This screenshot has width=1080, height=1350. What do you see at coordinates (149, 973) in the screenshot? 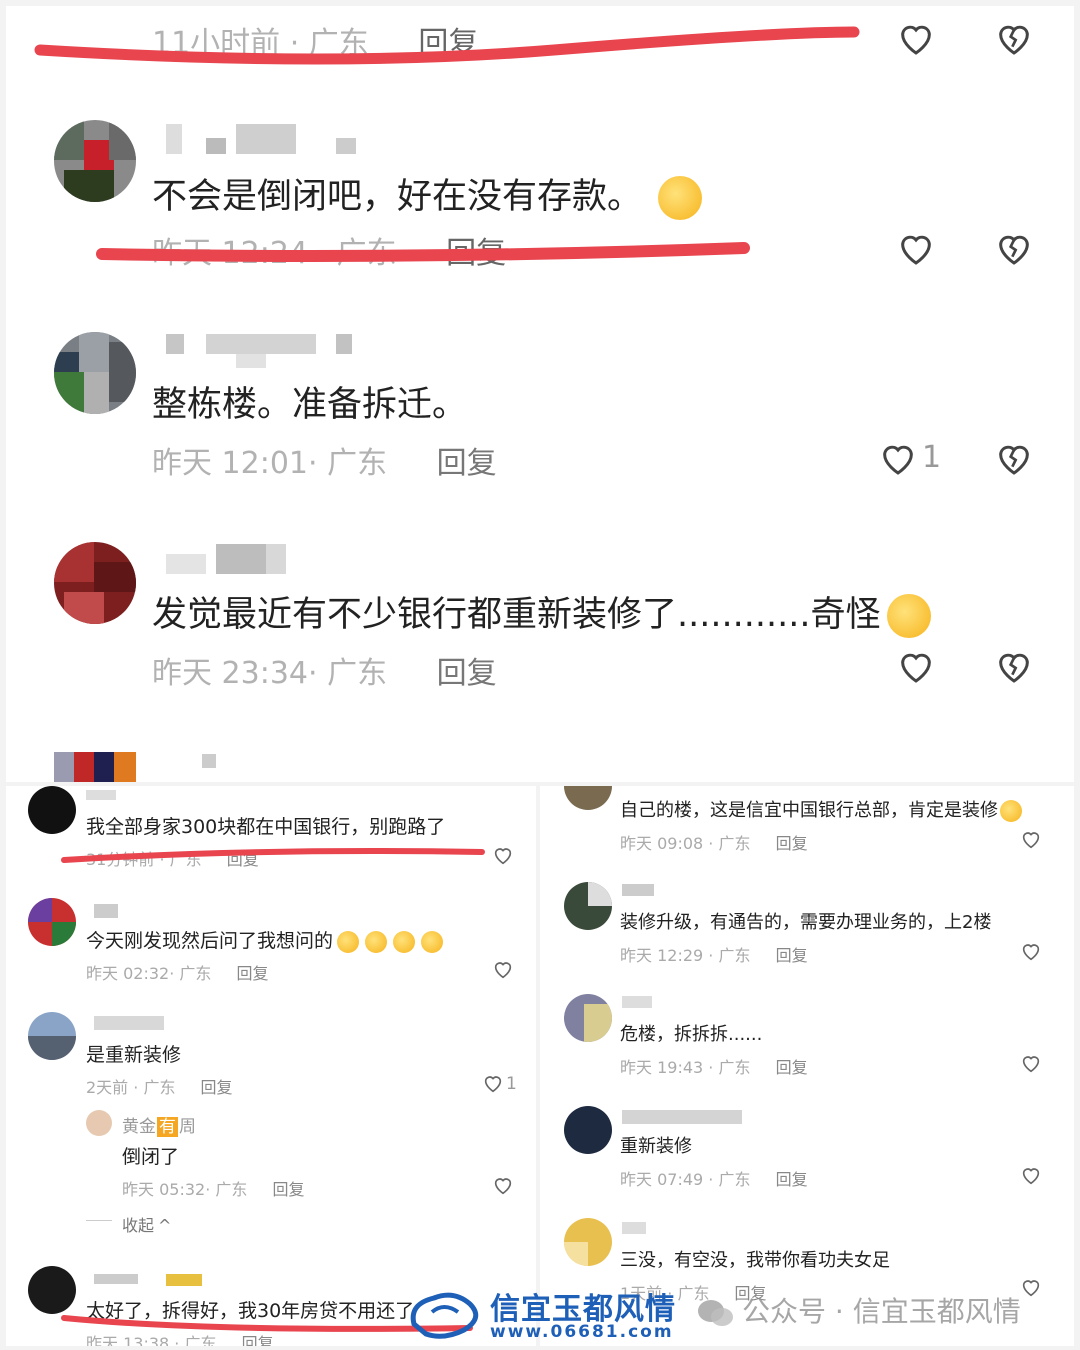
I see `comment-time: 昨天 02:32· 广东` at bounding box center [149, 973].